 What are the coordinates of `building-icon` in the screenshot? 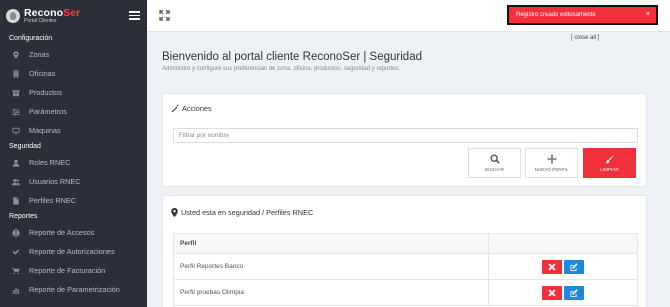 It's located at (16, 74).